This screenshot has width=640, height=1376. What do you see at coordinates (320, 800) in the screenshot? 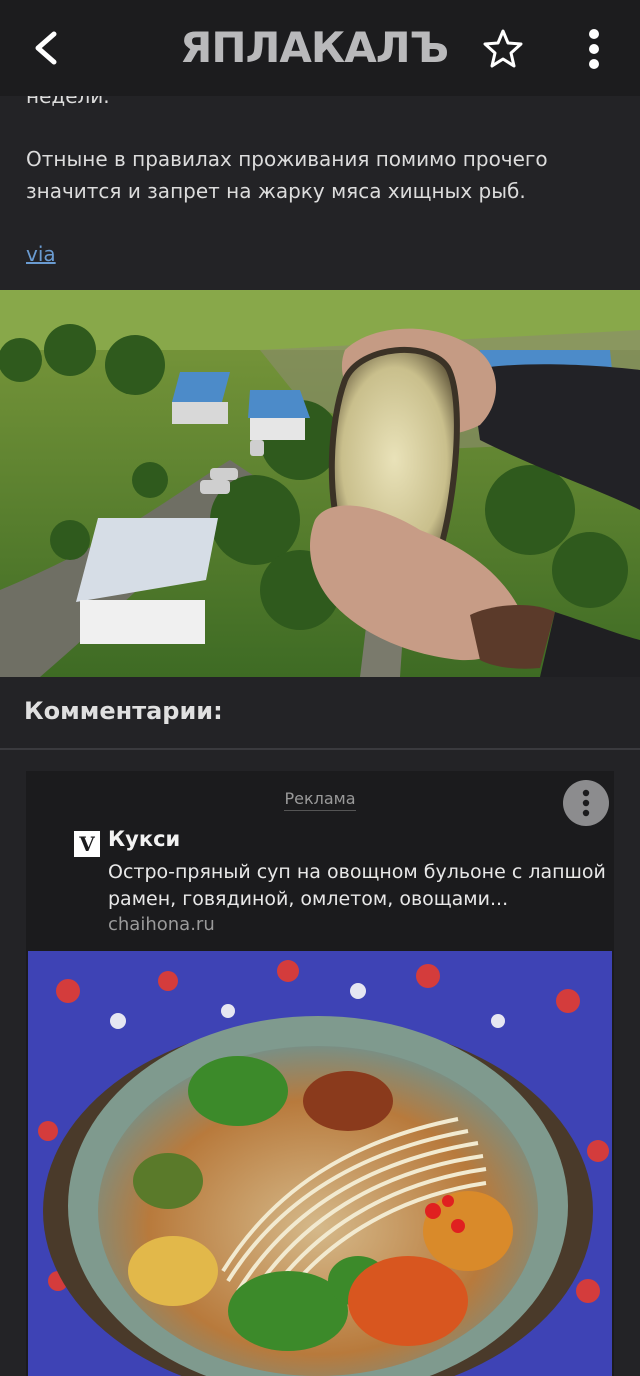
I see `ad-label: Реклама` at bounding box center [320, 800].